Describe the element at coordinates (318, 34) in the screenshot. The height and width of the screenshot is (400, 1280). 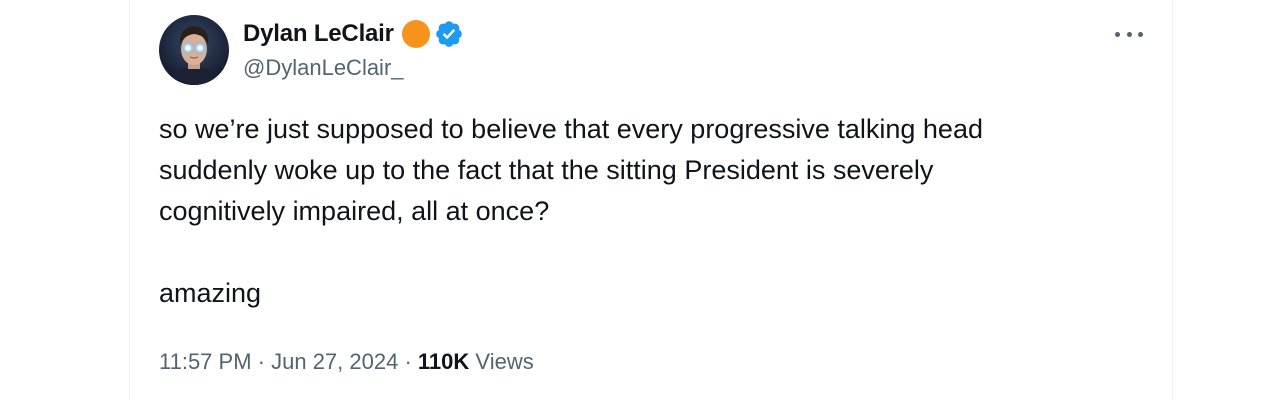
I see `author-display-name: Dylan LeClair` at that location.